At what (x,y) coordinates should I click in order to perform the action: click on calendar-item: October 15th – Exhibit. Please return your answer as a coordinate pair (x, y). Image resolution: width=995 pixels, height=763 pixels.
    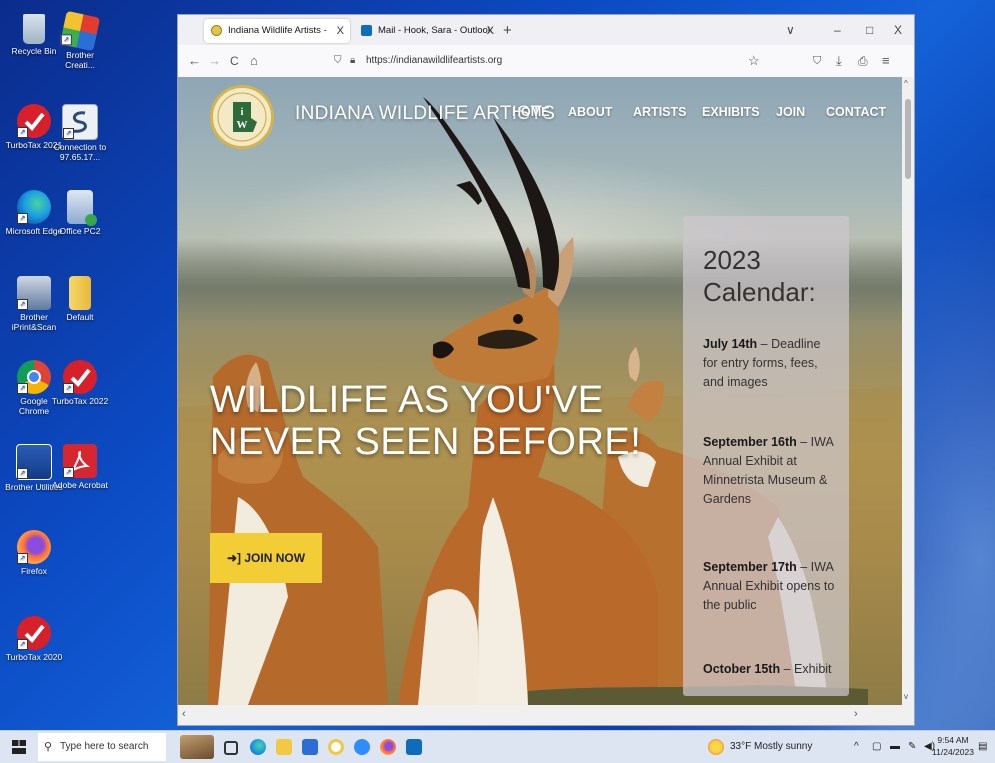
    Looking at the image, I should click on (767, 669).